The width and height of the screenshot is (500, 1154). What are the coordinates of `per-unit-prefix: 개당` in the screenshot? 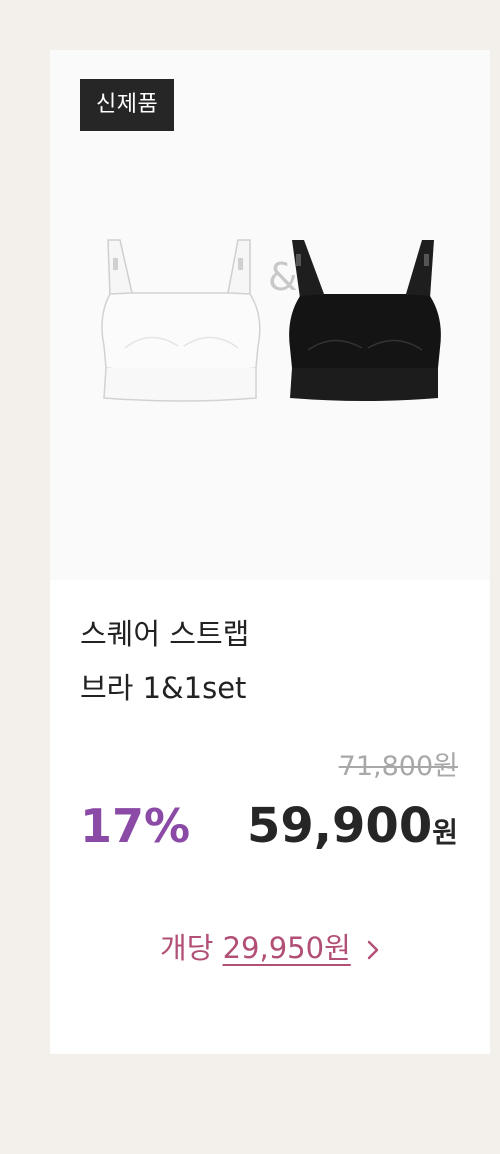 It's located at (187, 948).